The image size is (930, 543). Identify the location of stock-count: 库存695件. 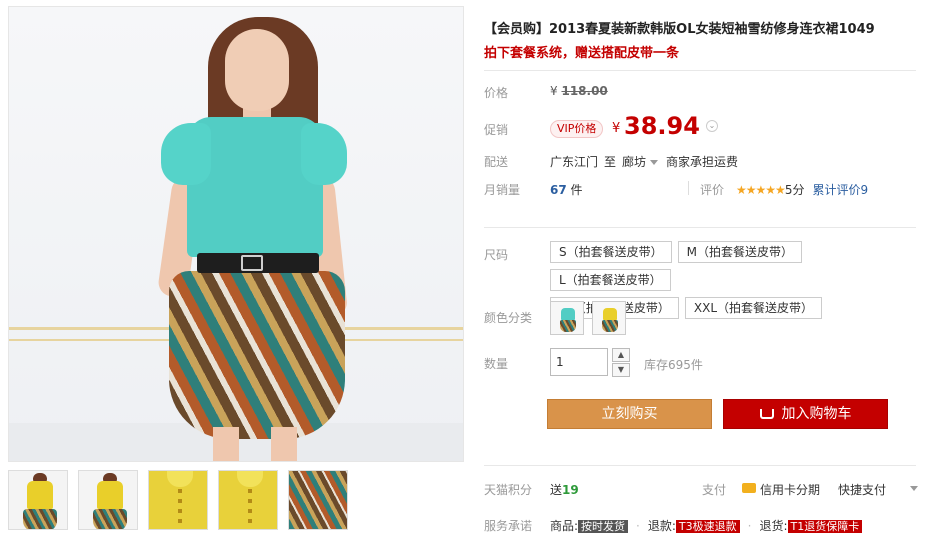
(673, 365).